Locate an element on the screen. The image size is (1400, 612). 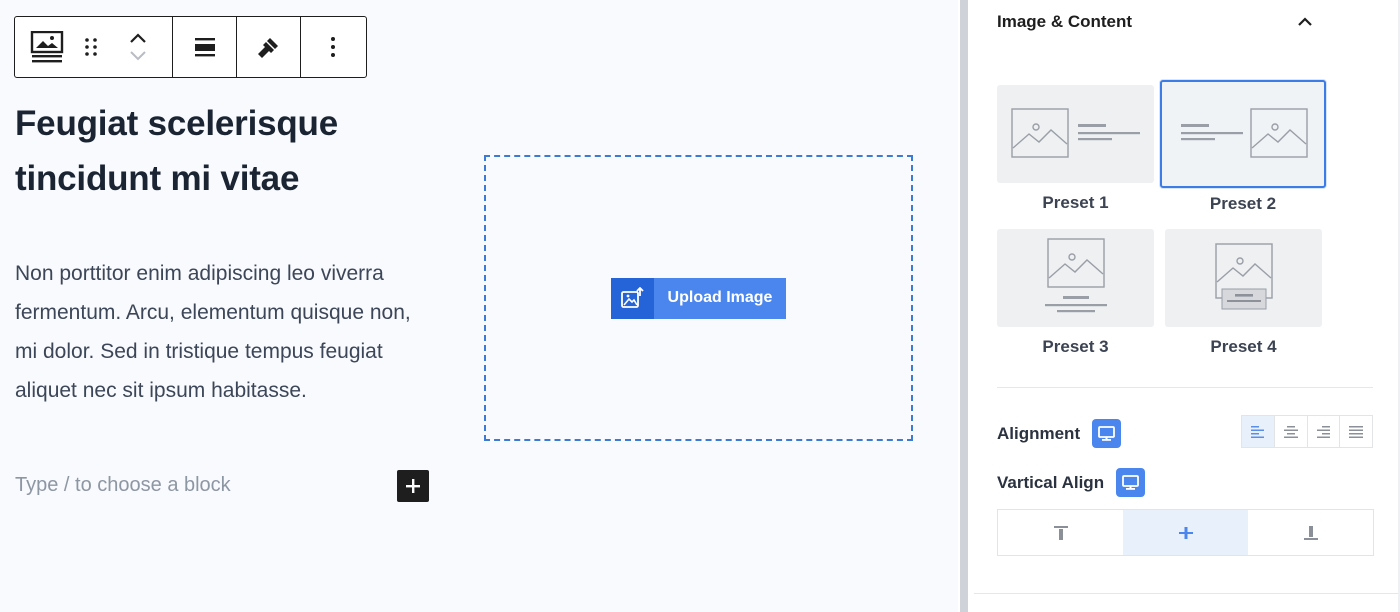
sidebar-bottom-divider is located at coordinates (1186, 593).